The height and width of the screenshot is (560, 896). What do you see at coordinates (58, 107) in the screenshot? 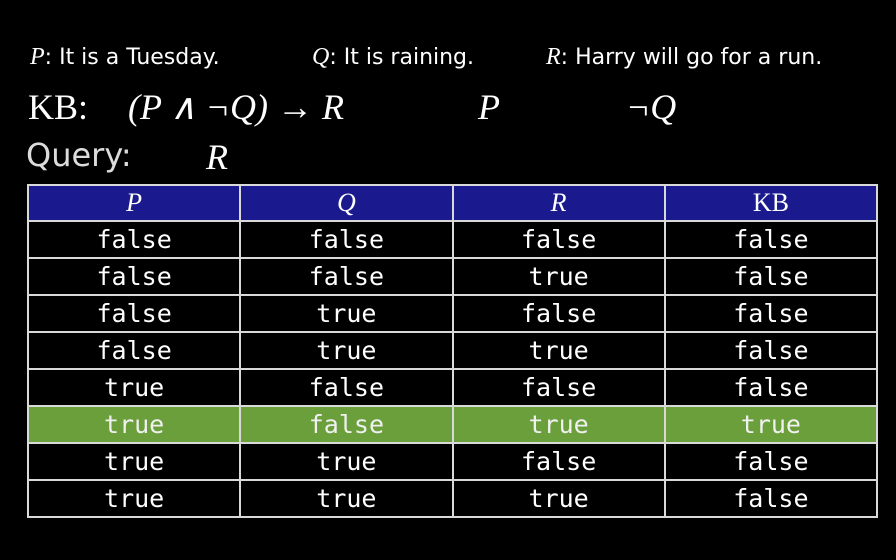
I see `kb-label: KB:` at bounding box center [58, 107].